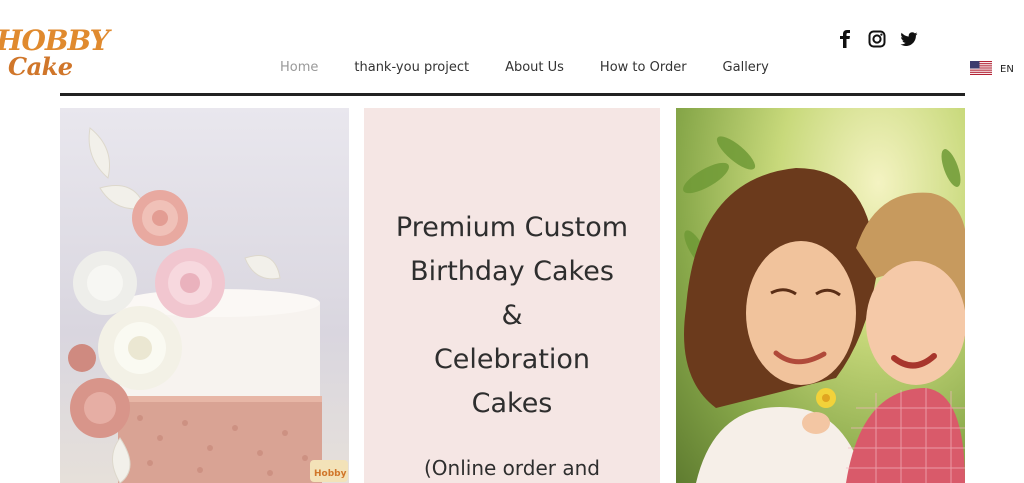  I want to click on nav-item-thank-you-project: thank-you project, so click(411, 67).